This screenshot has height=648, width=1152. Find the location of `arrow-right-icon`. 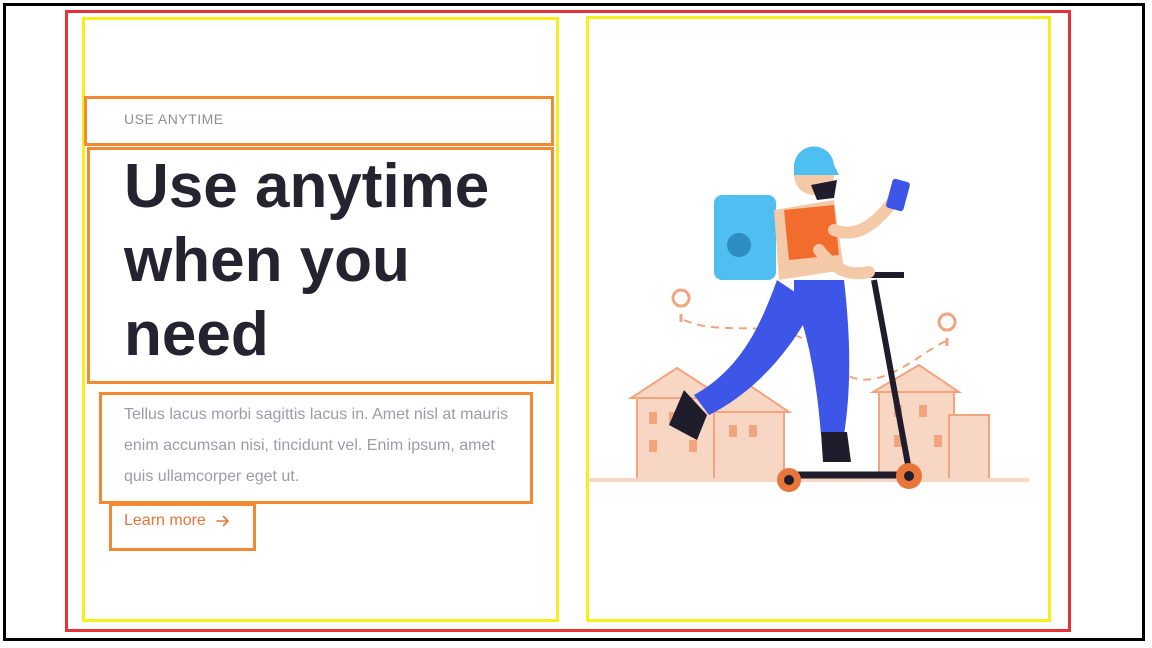

arrow-right-icon is located at coordinates (222, 521).